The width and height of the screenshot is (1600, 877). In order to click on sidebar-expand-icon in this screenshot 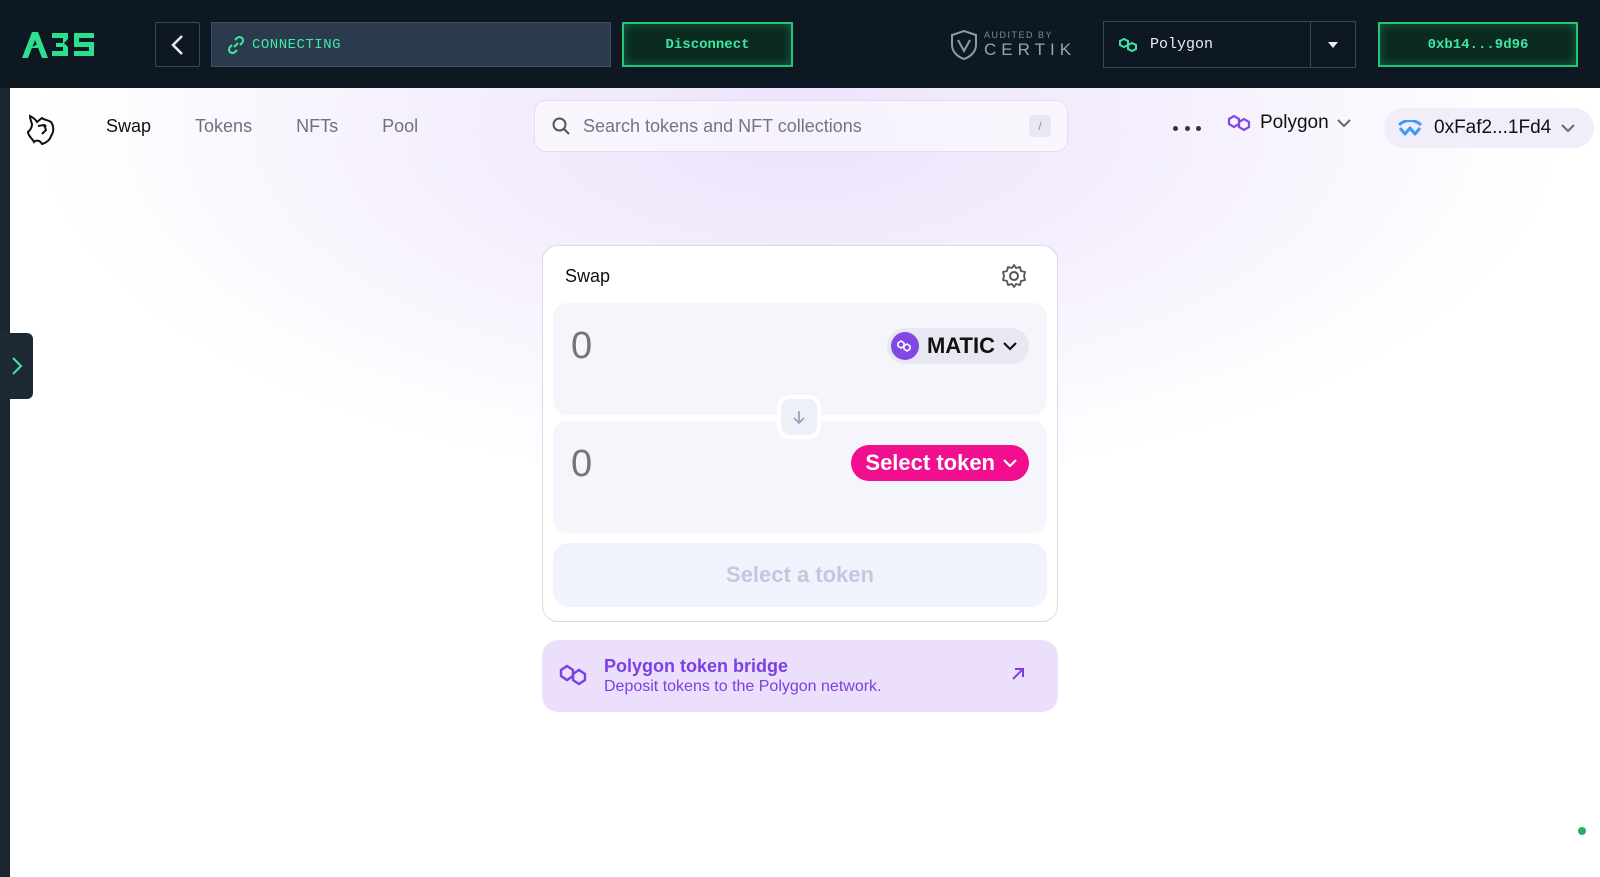, I will do `click(16, 366)`.